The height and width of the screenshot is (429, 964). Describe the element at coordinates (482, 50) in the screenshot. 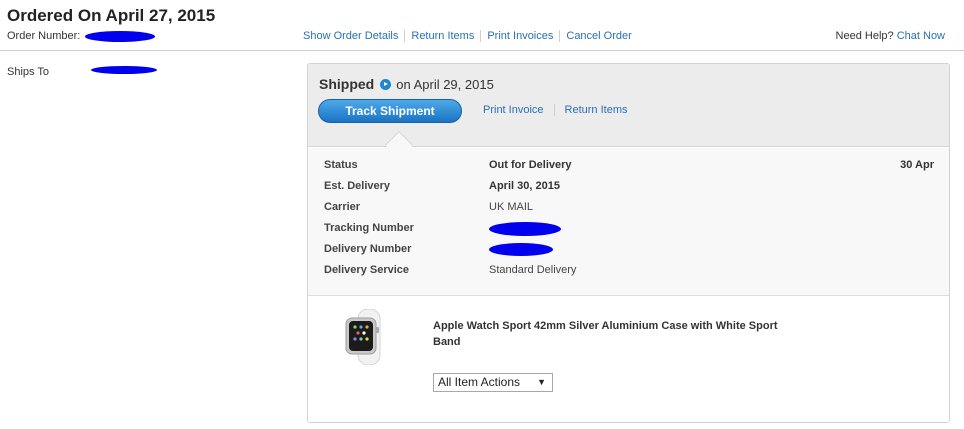

I see `divider` at that location.